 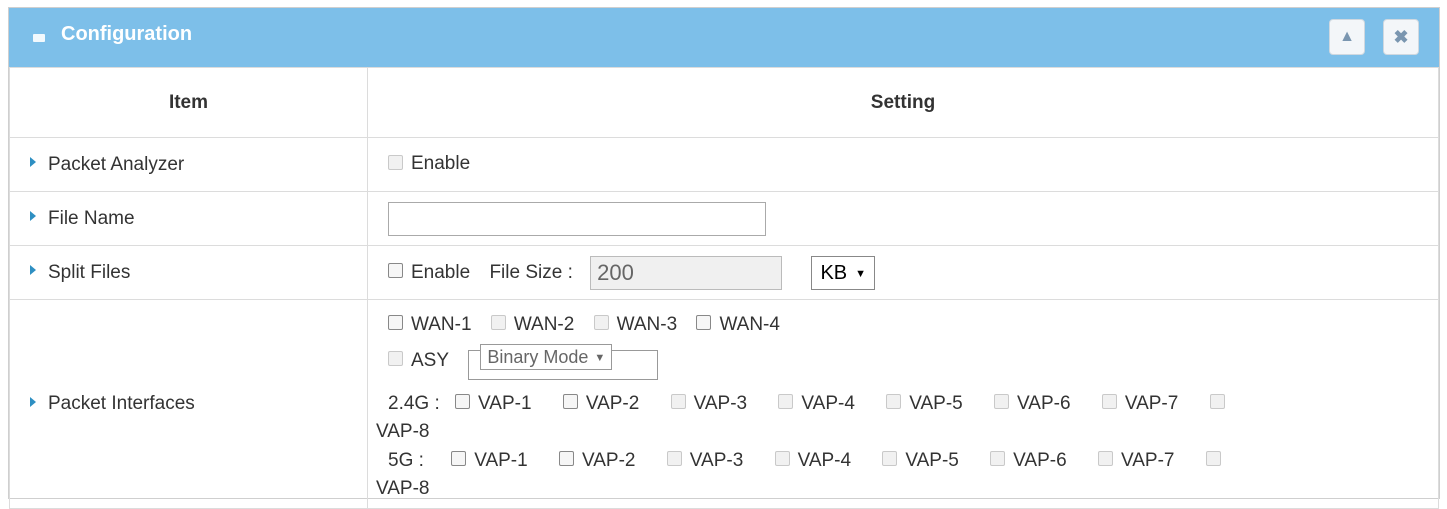 What do you see at coordinates (647, 324) in the screenshot?
I see `wan-label: WAN-3` at bounding box center [647, 324].